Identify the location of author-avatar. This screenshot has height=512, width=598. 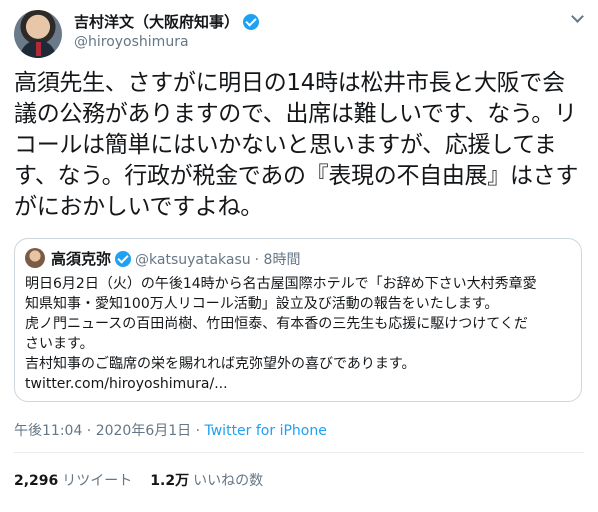
(38, 34).